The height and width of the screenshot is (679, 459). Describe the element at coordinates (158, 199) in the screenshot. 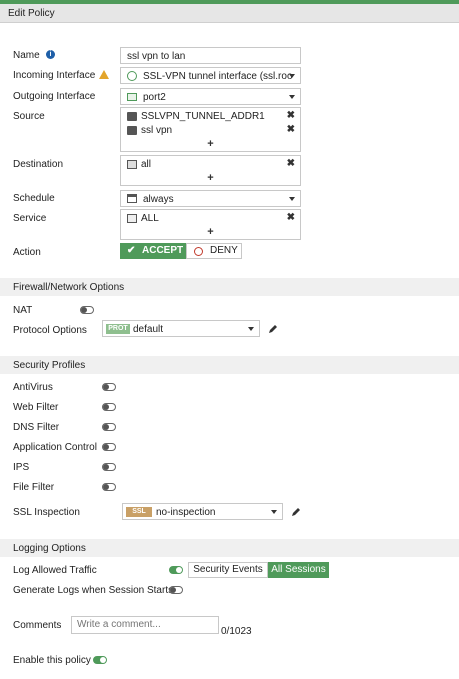

I see `schedule-value: always` at that location.